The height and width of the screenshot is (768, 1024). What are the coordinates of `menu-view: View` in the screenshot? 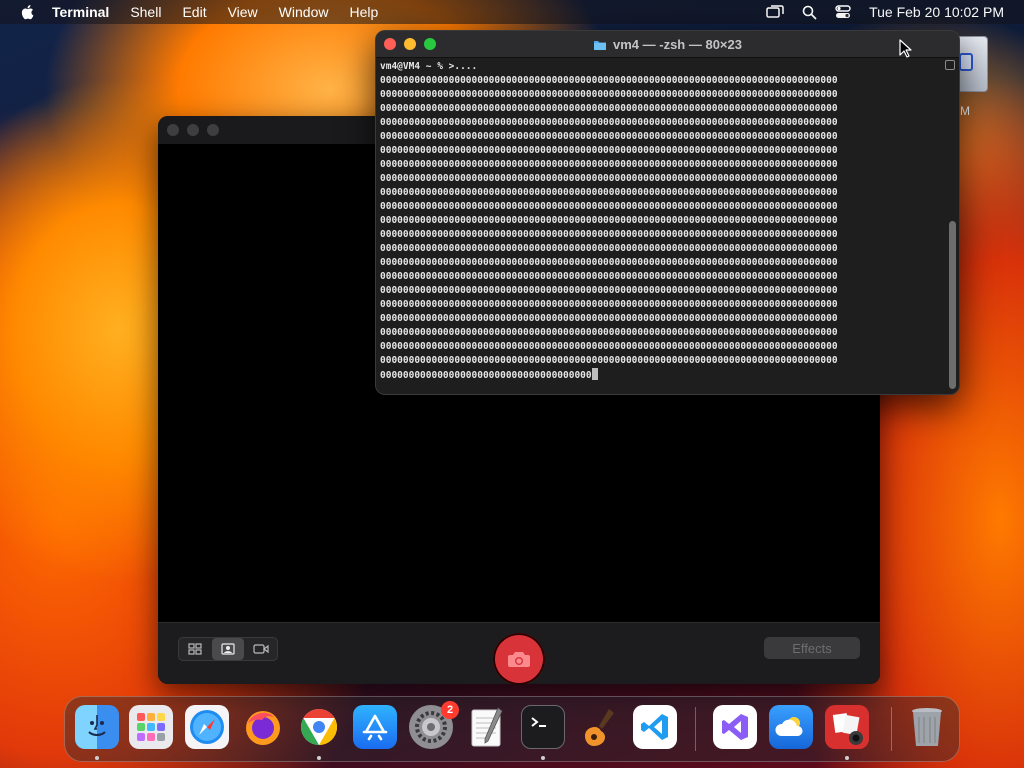 It's located at (243, 12).